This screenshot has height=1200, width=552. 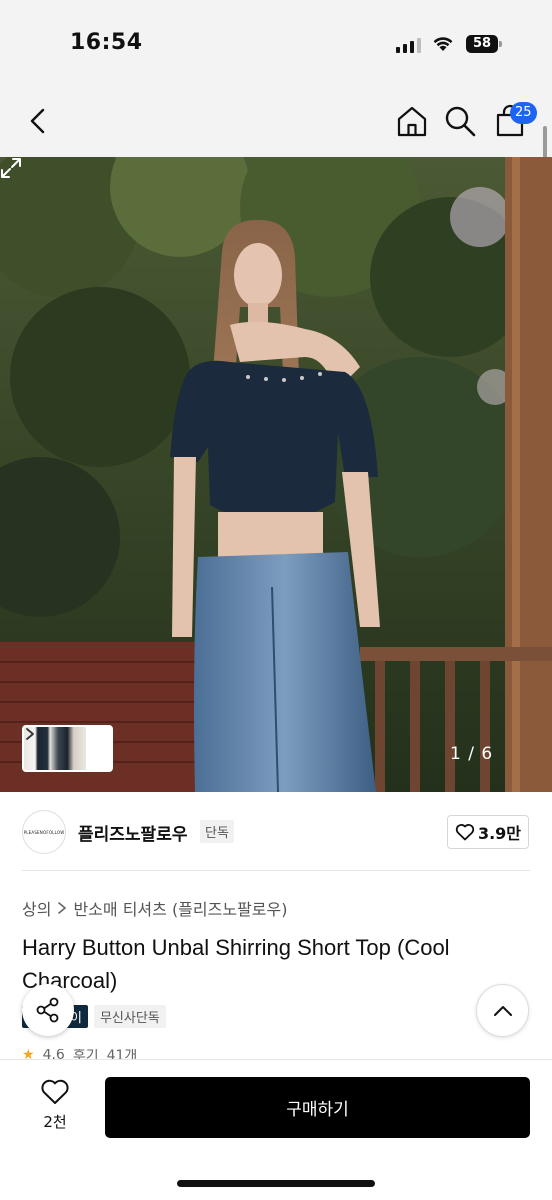 What do you see at coordinates (106, 42) in the screenshot?
I see `status-time: 16:54` at bounding box center [106, 42].